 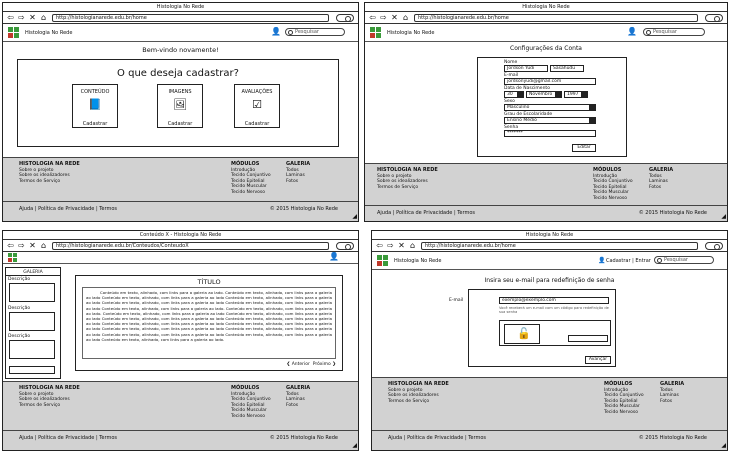 I want to click on footer-gallery-title: GALERIA, so click(x=672, y=384).